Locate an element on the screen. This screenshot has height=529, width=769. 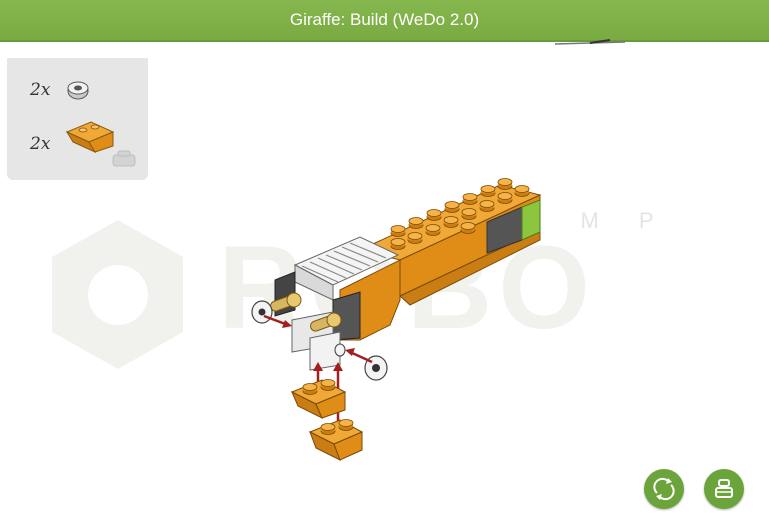
parts-bin-button is located at coordinates (724, 489).